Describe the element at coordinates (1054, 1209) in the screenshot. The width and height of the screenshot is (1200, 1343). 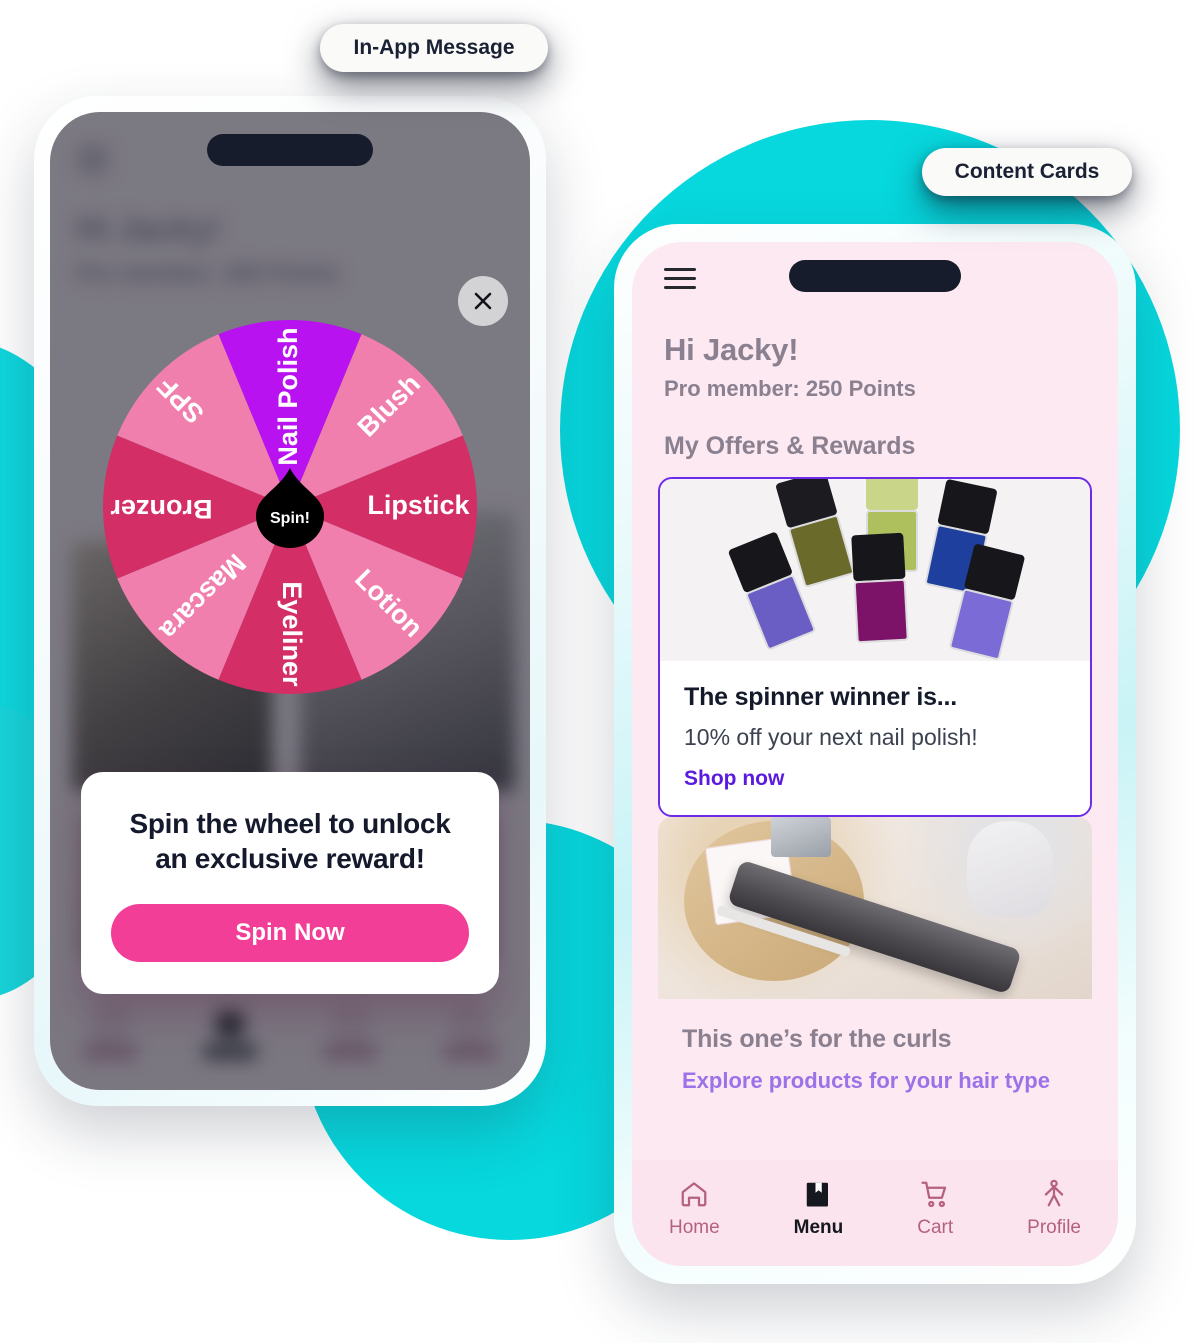
I see `nav-item-profile: Profile` at that location.